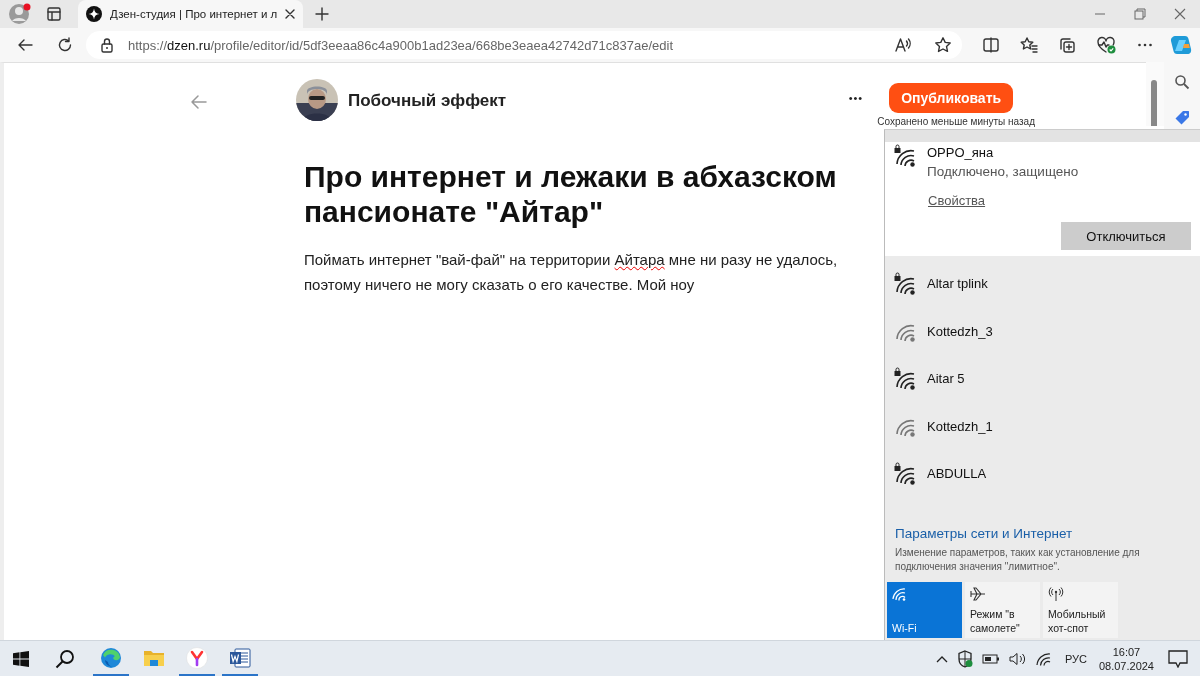  I want to click on quick-action-tile: Режим "в самолете", so click(1002, 610).